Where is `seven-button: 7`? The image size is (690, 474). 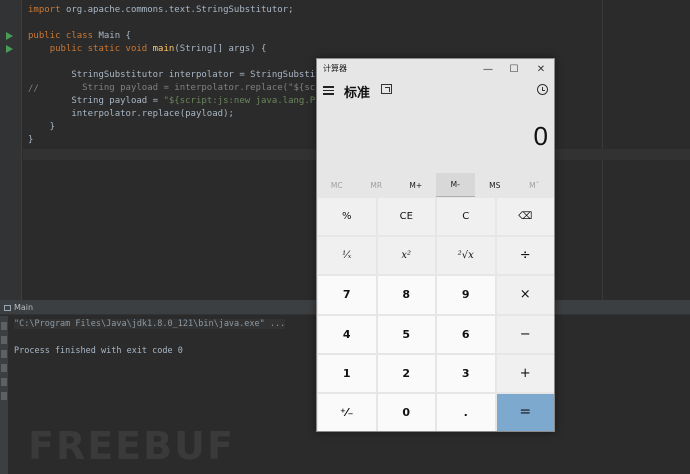
seven-button: 7 is located at coordinates (347, 295).